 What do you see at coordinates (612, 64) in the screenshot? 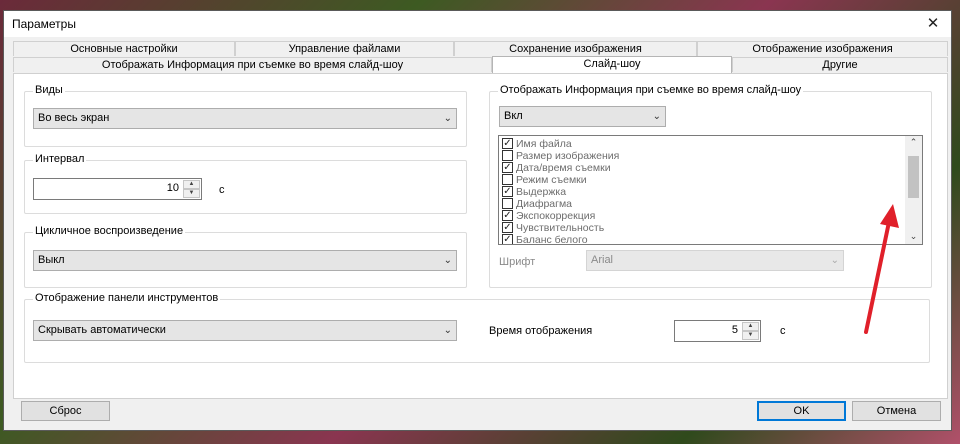
I see `tab-slideshow: Слайд-шоу` at bounding box center [612, 64].